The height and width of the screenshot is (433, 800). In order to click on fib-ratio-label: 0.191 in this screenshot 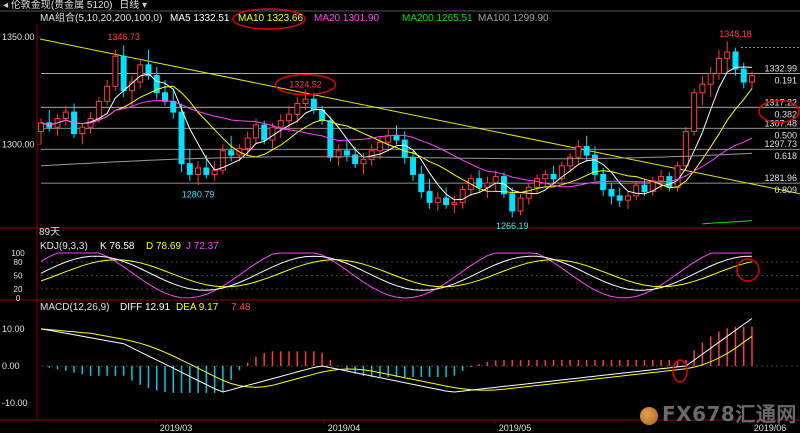, I will do `click(785, 80)`.